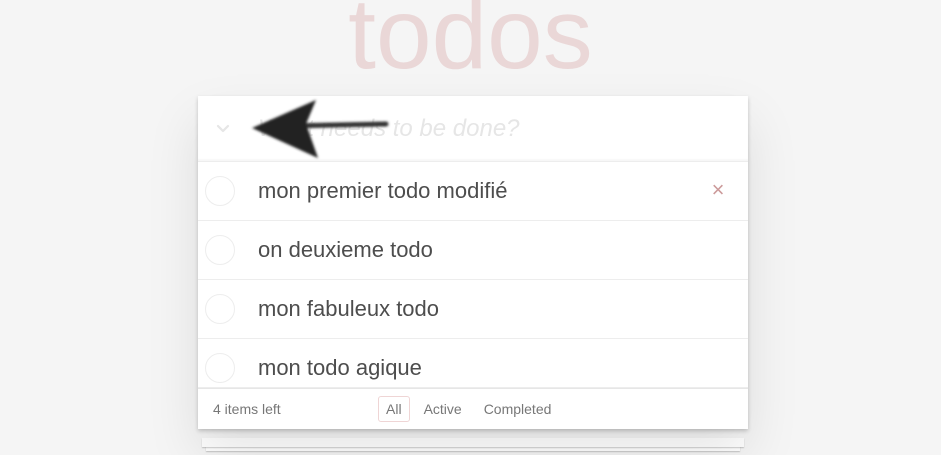 The width and height of the screenshot is (941, 455). Describe the element at coordinates (473, 363) in the screenshot. I see `todo-item: mon todo agique` at that location.